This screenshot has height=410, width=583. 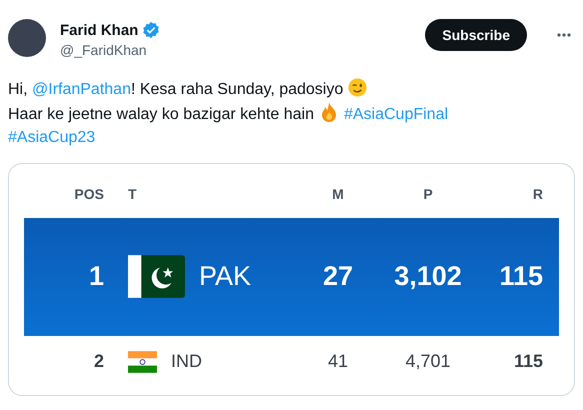 What do you see at coordinates (537, 194) in the screenshot?
I see `column-header: R` at bounding box center [537, 194].